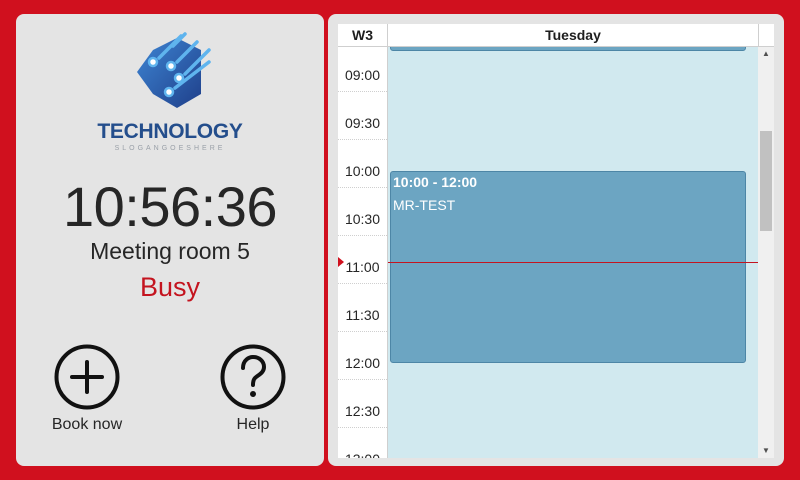 Image resolution: width=800 pixels, height=480 pixels. Describe the element at coordinates (573, 262) in the screenshot. I see `current-time-line` at that location.